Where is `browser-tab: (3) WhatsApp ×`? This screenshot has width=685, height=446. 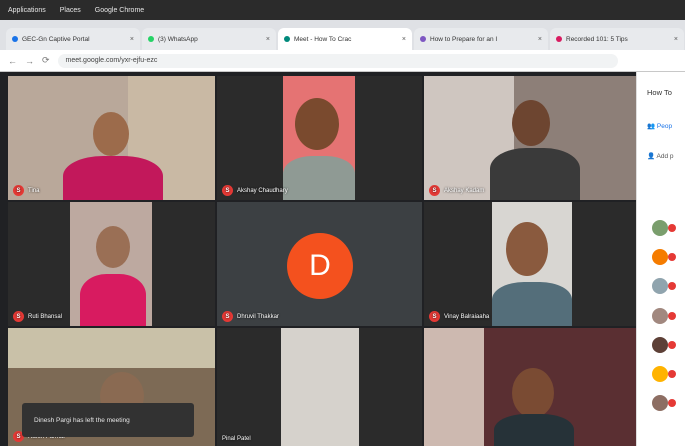
browser-tab: (3) WhatsApp × is located at coordinates (209, 39).